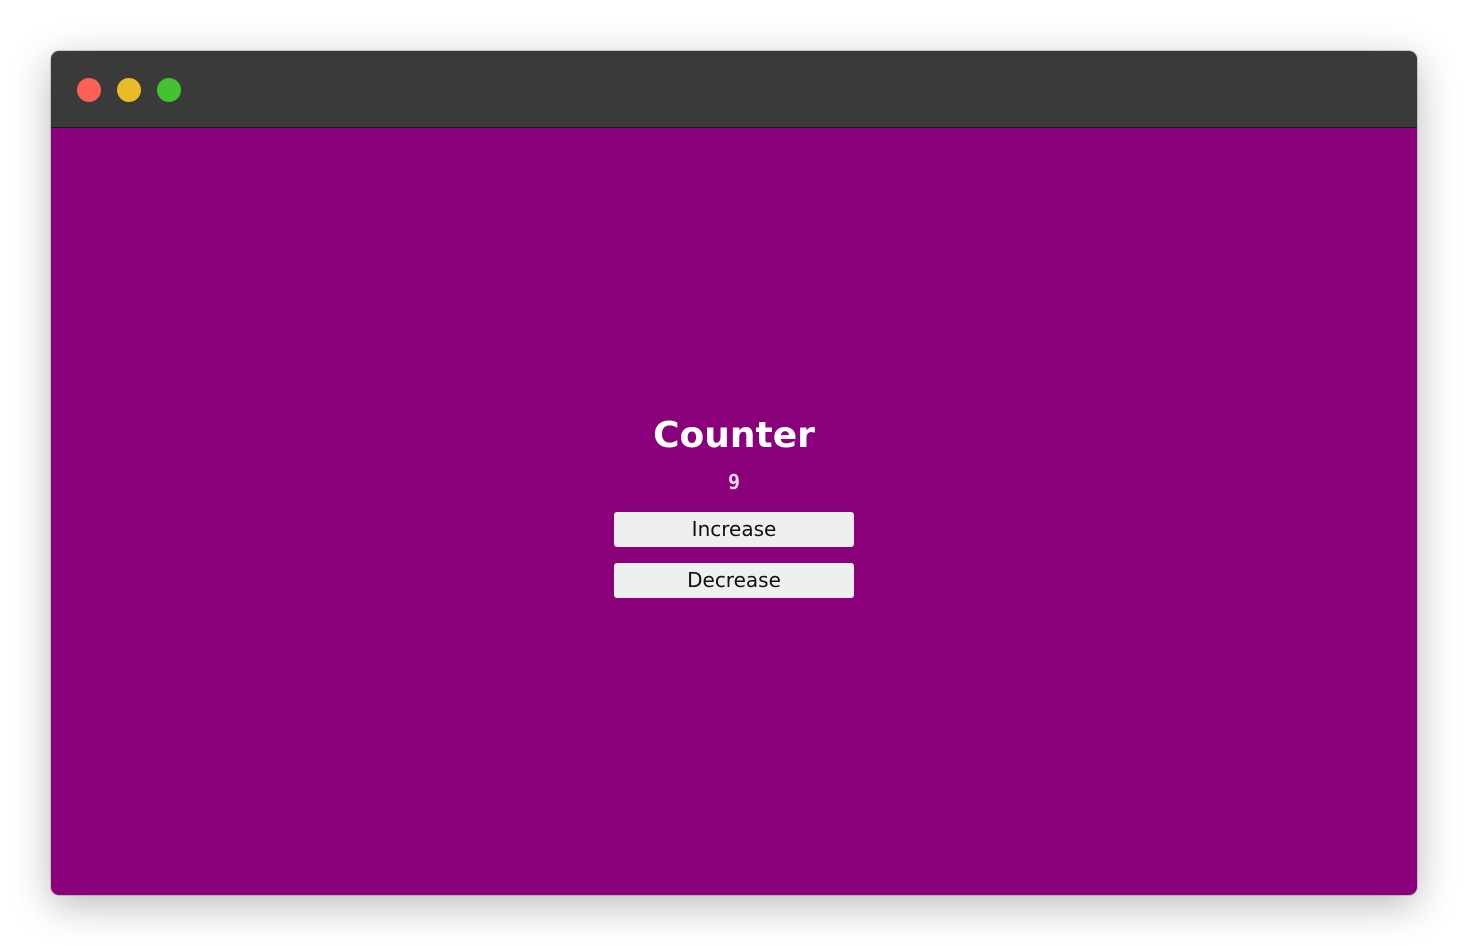  Describe the element at coordinates (734, 529) in the screenshot. I see `increase-button: Increase` at that location.